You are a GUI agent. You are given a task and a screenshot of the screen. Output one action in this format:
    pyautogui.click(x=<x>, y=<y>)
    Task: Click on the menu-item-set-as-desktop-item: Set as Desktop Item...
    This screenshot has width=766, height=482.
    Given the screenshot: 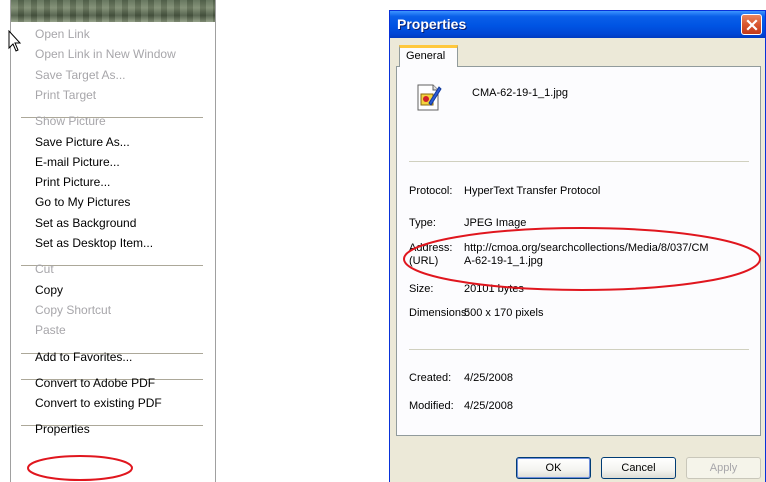 What is the action you would take?
    pyautogui.click(x=94, y=243)
    